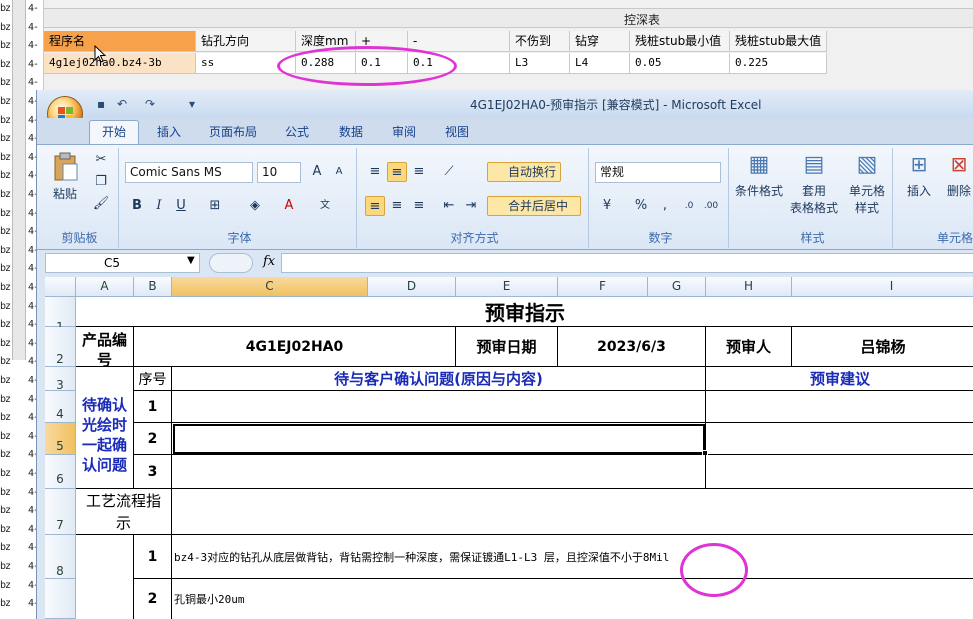 This screenshot has width=973, height=619. Describe the element at coordinates (60, 407) in the screenshot. I see `row-header-4: 4` at that location.